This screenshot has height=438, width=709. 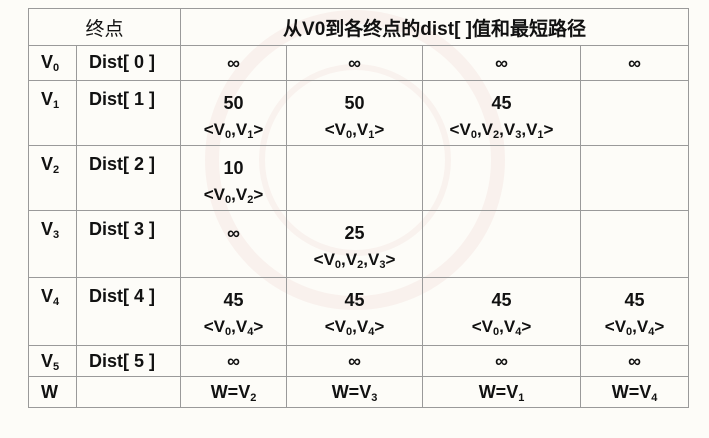 I want to click on vertex-name-subscript: 1, so click(x=56, y=104).